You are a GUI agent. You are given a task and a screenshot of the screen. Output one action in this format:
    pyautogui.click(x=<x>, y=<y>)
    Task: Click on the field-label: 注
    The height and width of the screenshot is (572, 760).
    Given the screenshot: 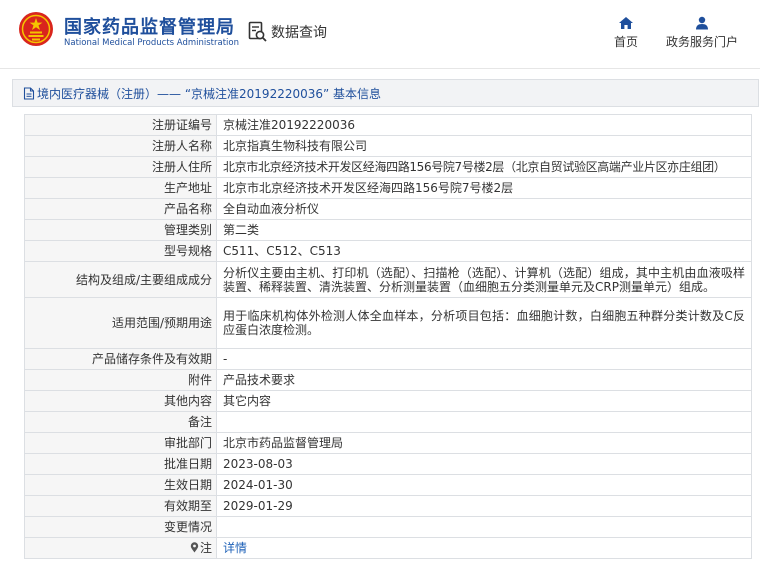 What is the action you would take?
    pyautogui.click(x=205, y=548)
    